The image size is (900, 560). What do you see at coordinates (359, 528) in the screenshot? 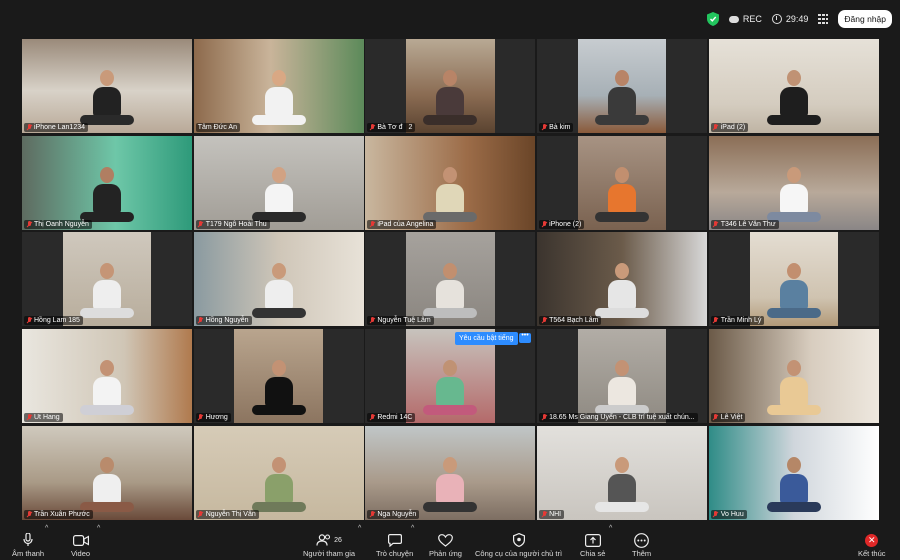
I see `participants-options-chevron-icon: ^` at bounding box center [359, 528].